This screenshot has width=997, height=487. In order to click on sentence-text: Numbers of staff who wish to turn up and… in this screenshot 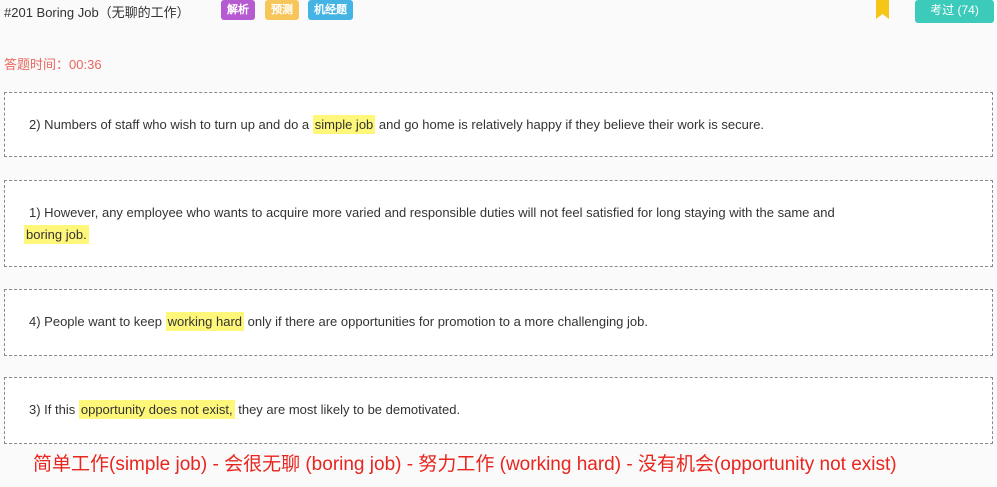, I will do `click(176, 124)`.